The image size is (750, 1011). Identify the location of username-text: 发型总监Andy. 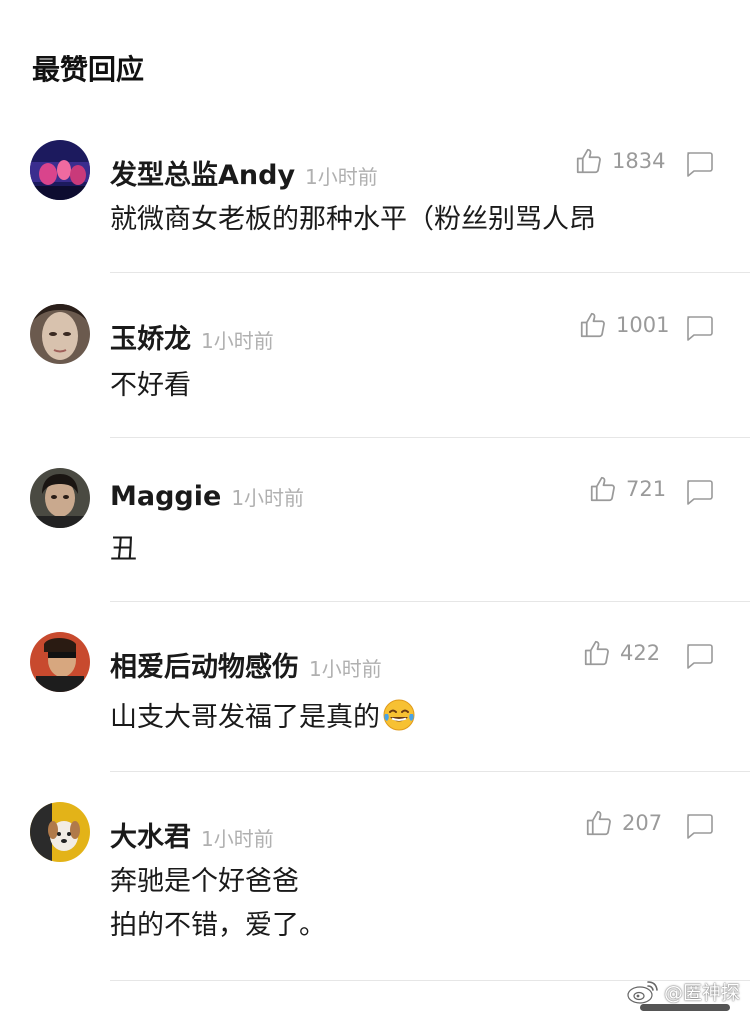
(202, 175).